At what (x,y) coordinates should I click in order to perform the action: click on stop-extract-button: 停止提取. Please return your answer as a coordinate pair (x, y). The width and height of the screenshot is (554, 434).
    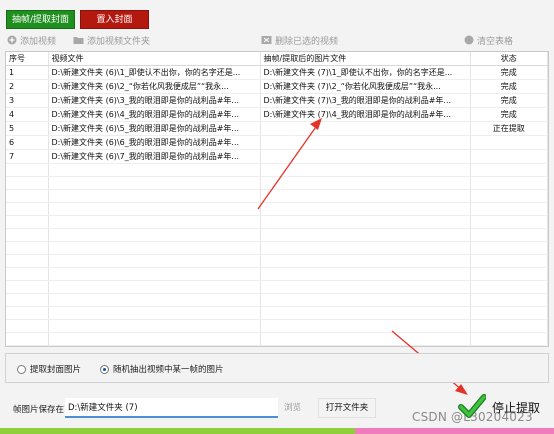
    Looking at the image, I should click on (504, 407).